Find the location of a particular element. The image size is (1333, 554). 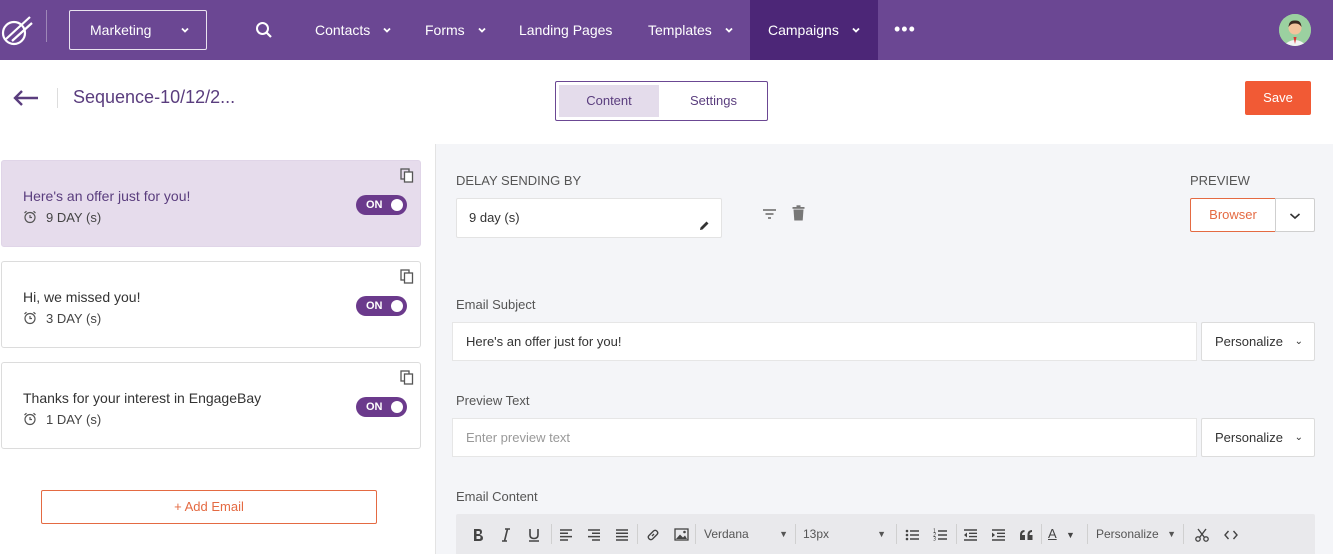

email-card-delay-text: 3 DAY (s) is located at coordinates (74, 318).